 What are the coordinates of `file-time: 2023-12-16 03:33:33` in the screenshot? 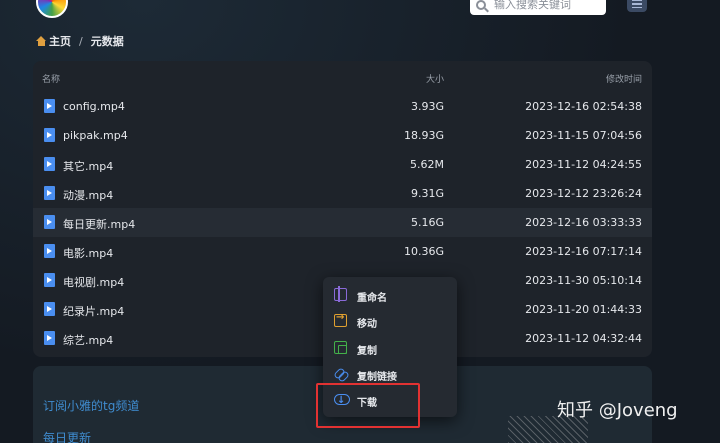 It's located at (583, 222).